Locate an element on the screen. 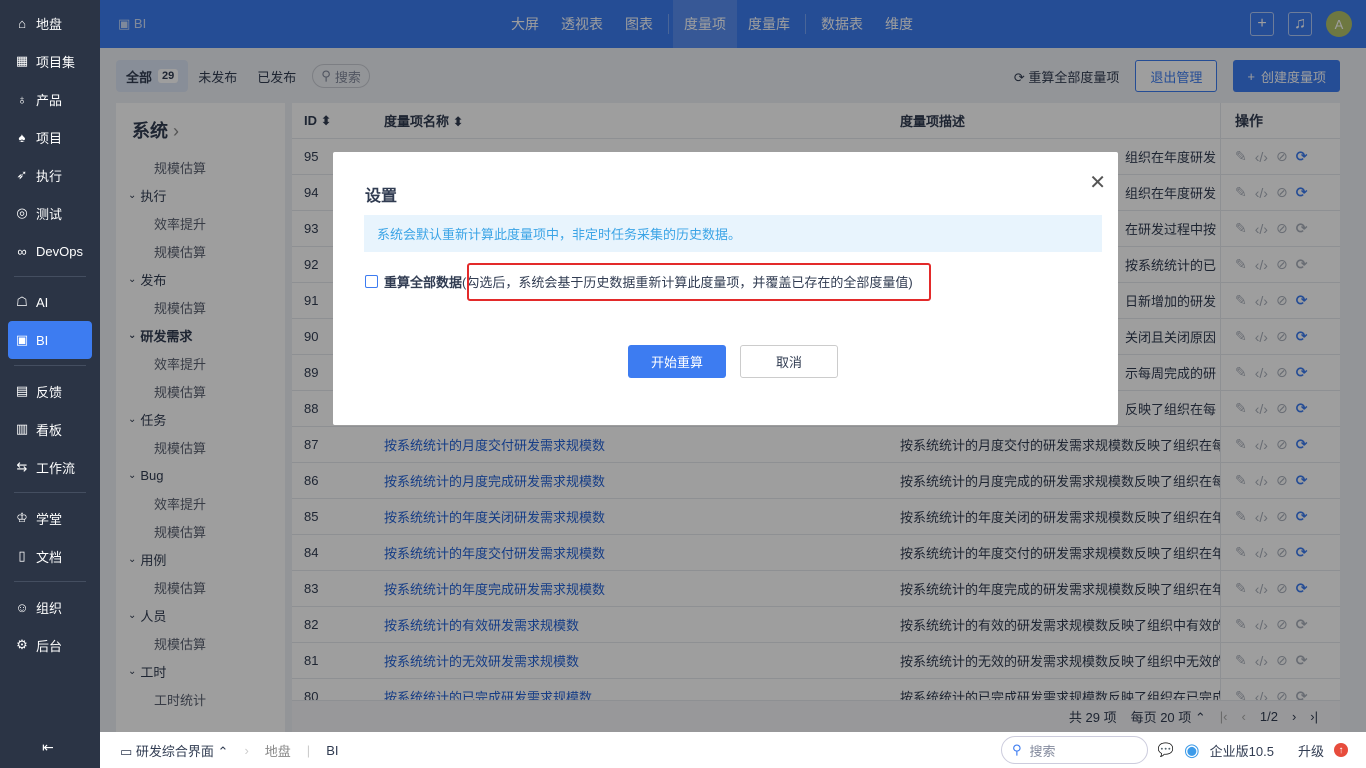  start-recalc-button: 开始重算 is located at coordinates (677, 361).